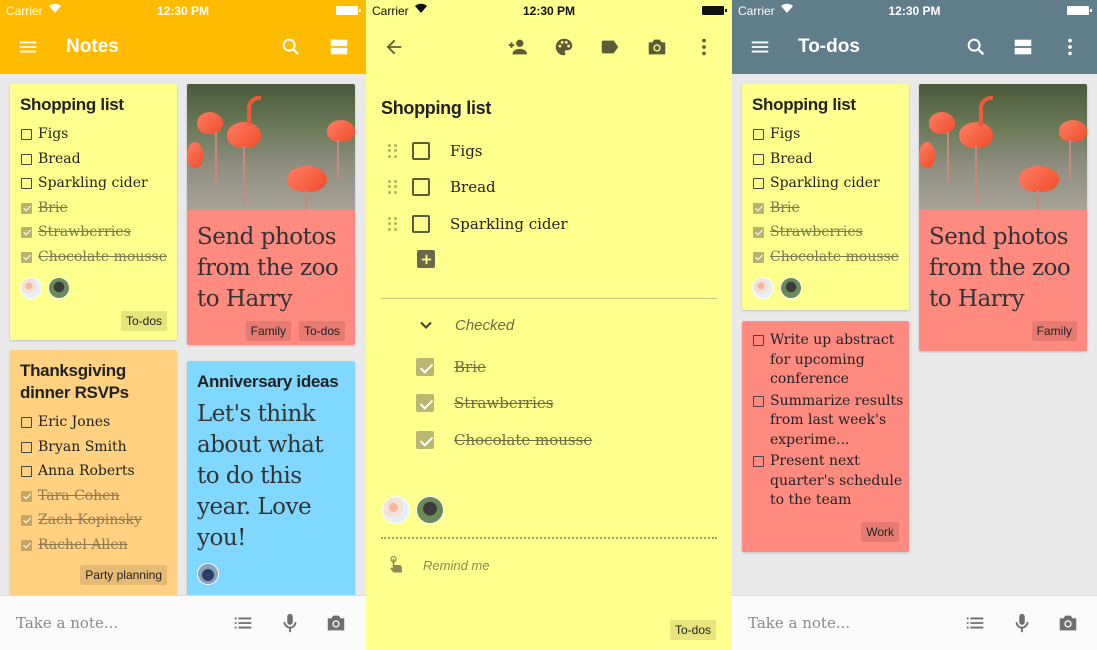 This screenshot has width=1097, height=650. I want to click on label-chip: Party planning, so click(123, 575).